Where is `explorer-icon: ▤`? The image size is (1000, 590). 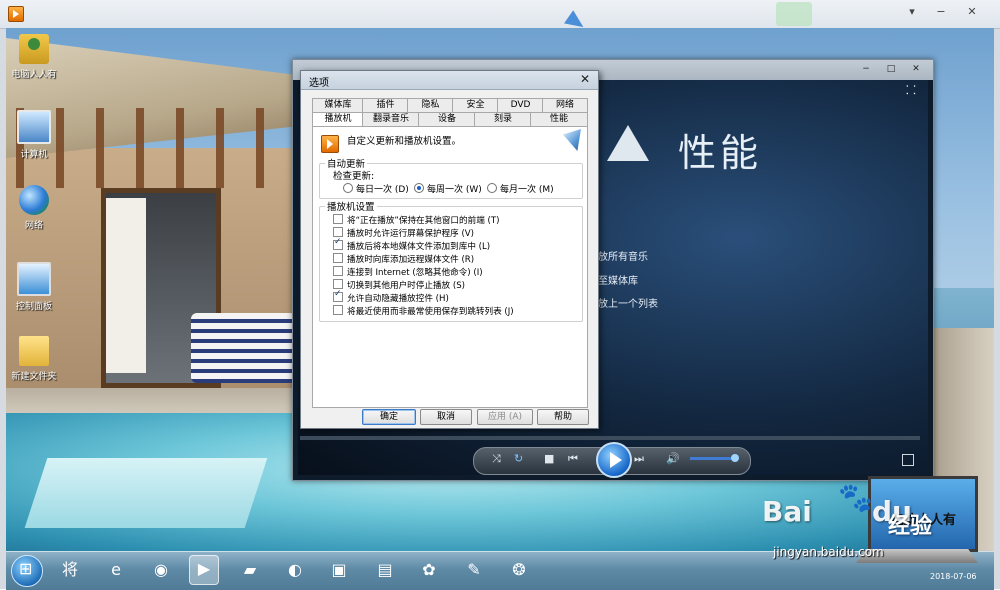
explorer-icon: ▤ is located at coordinates (385, 570).